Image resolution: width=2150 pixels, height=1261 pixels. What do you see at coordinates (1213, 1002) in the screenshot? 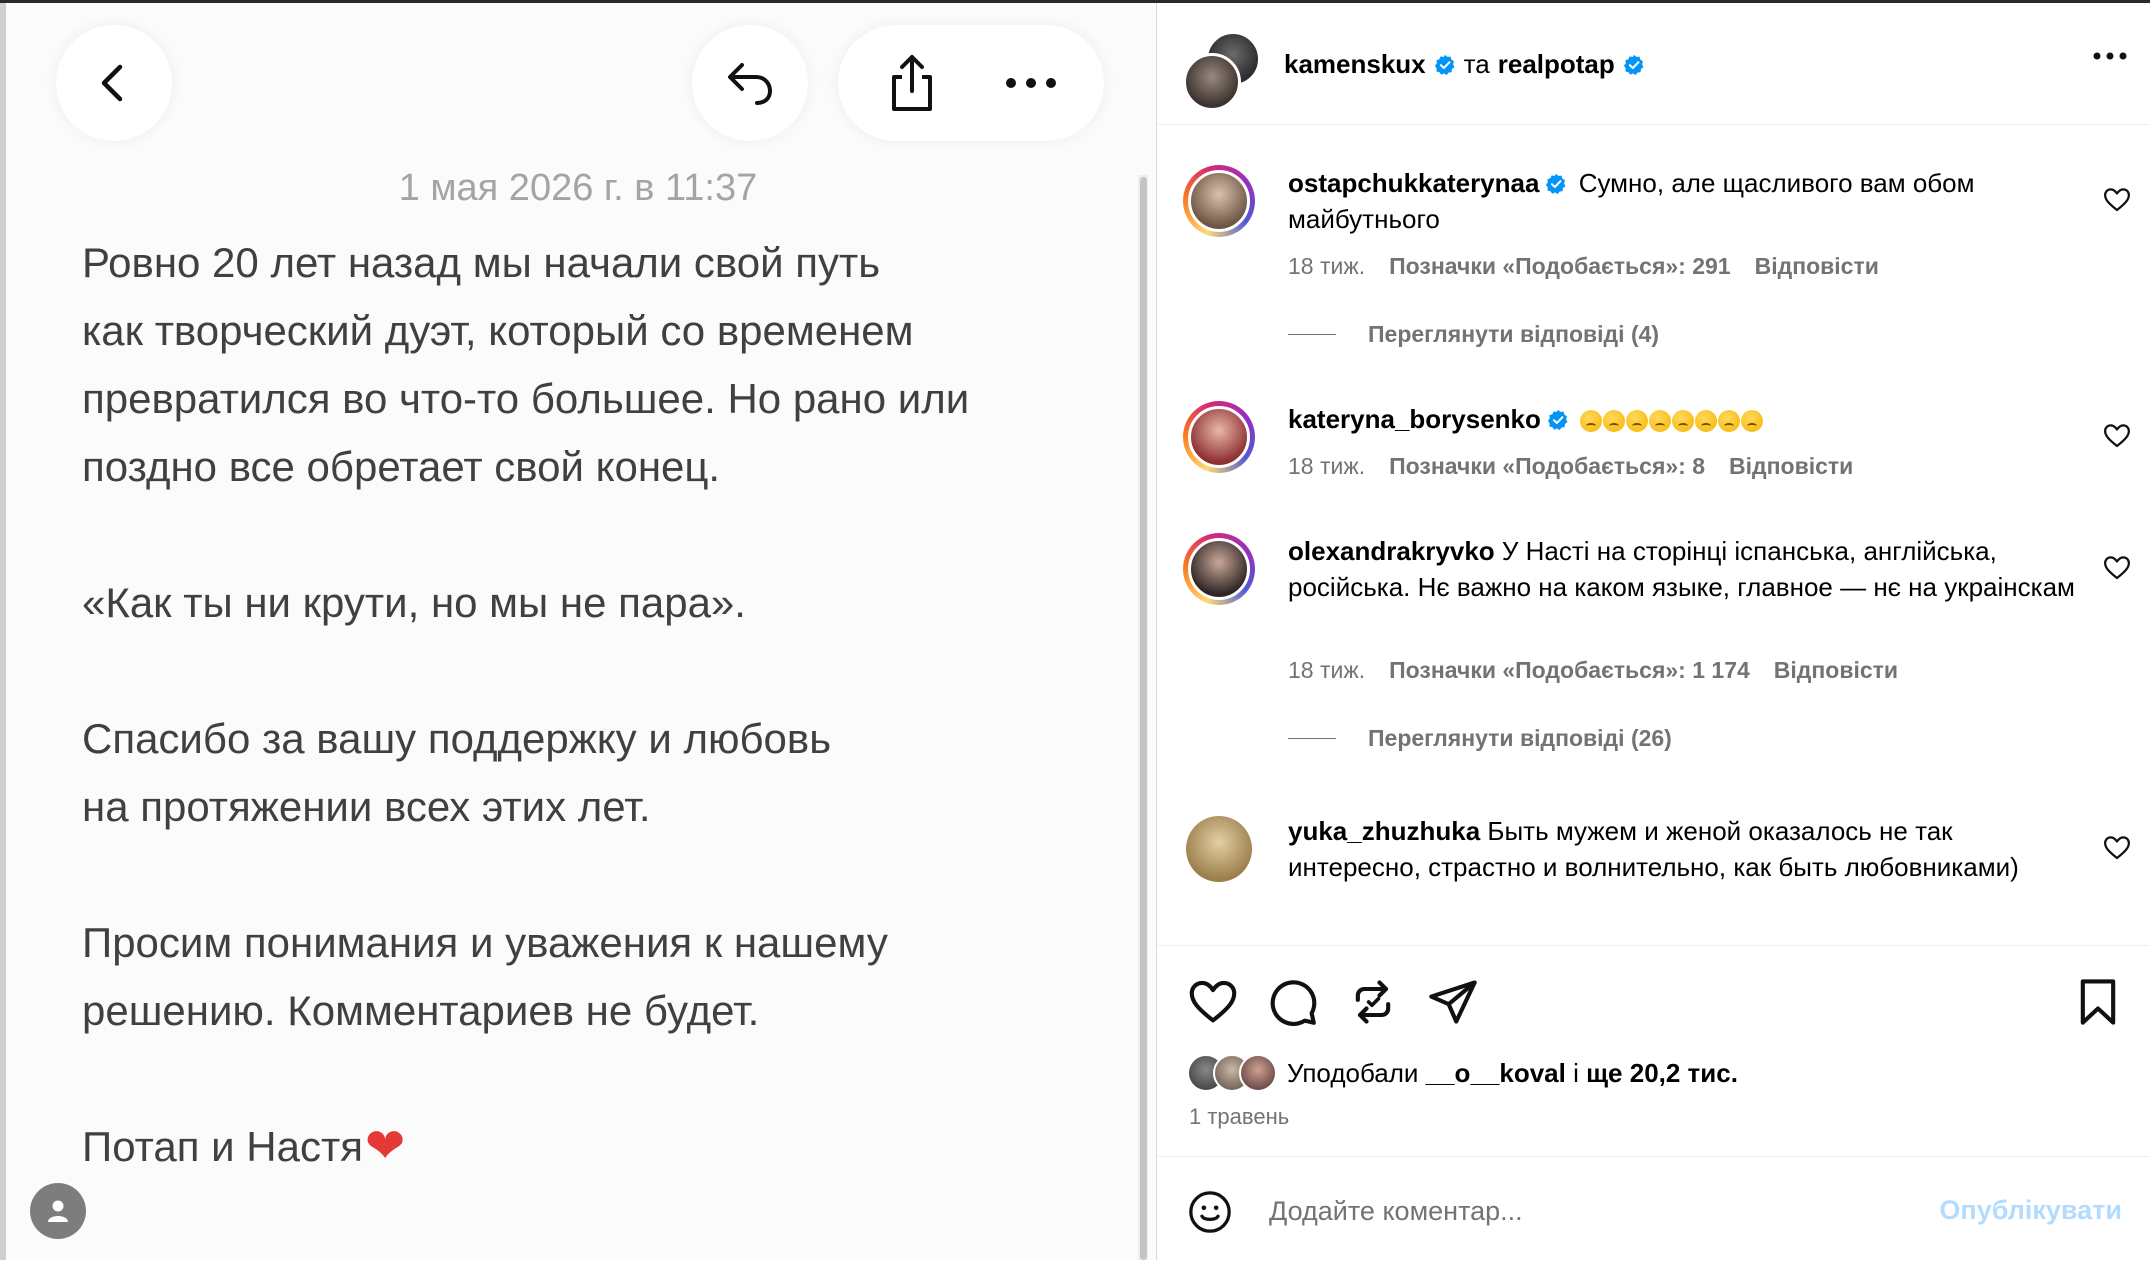
I see `like-heart-icon` at bounding box center [1213, 1002].